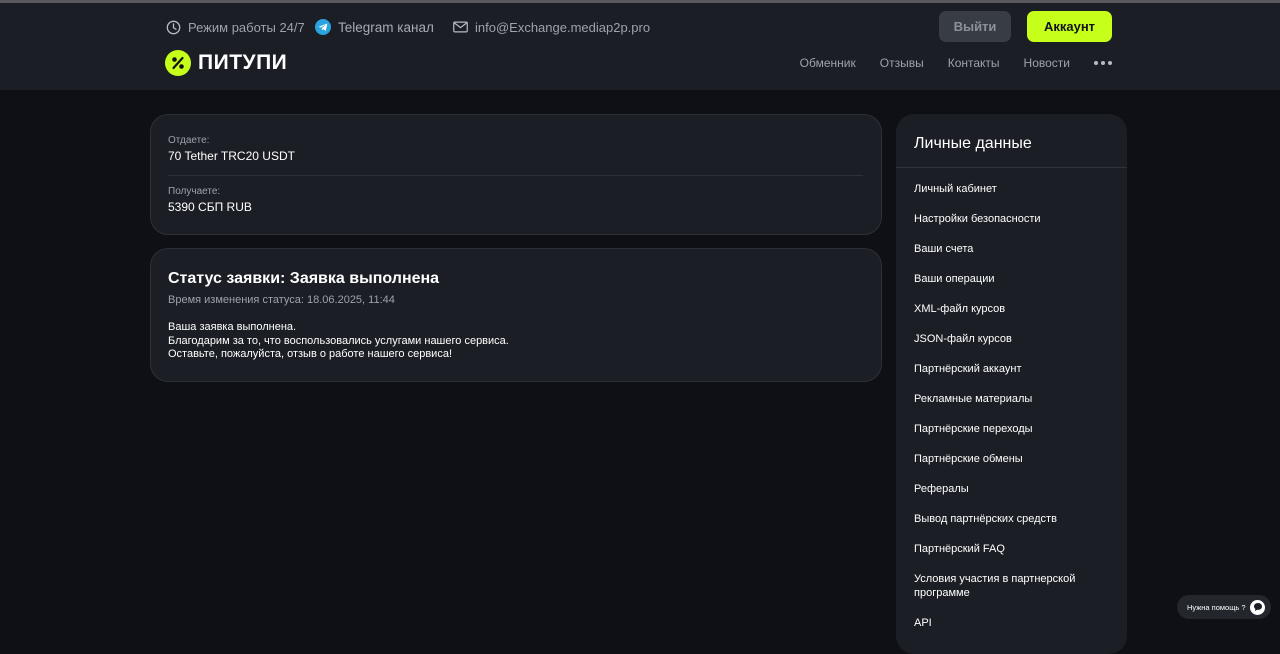 The image size is (1280, 654). What do you see at coordinates (1014, 429) in the screenshot?
I see `sidebar-item-partner-clicks: Партнёрские переходы` at bounding box center [1014, 429].